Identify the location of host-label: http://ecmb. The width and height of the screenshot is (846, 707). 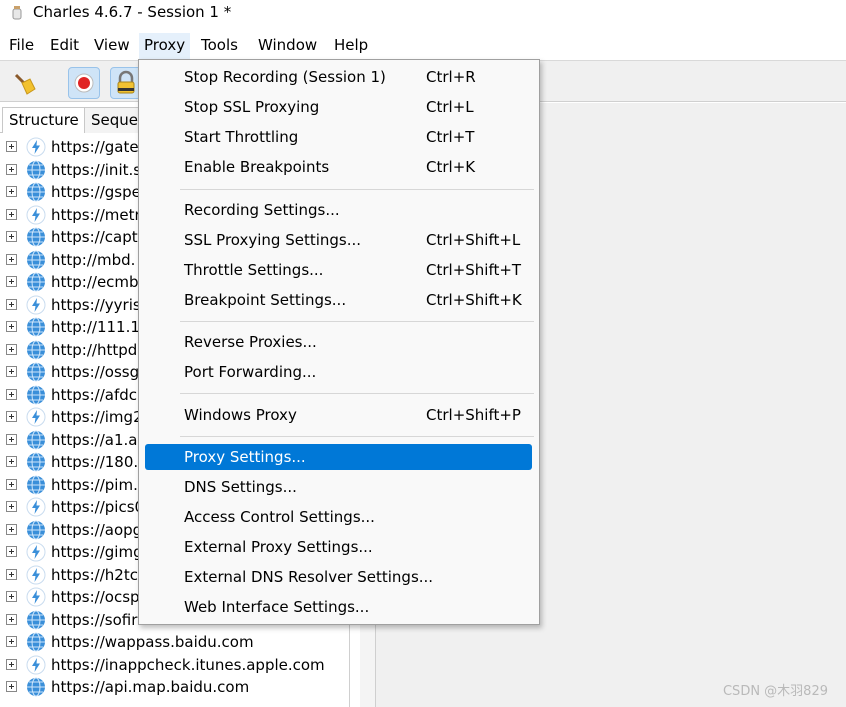
(95, 282).